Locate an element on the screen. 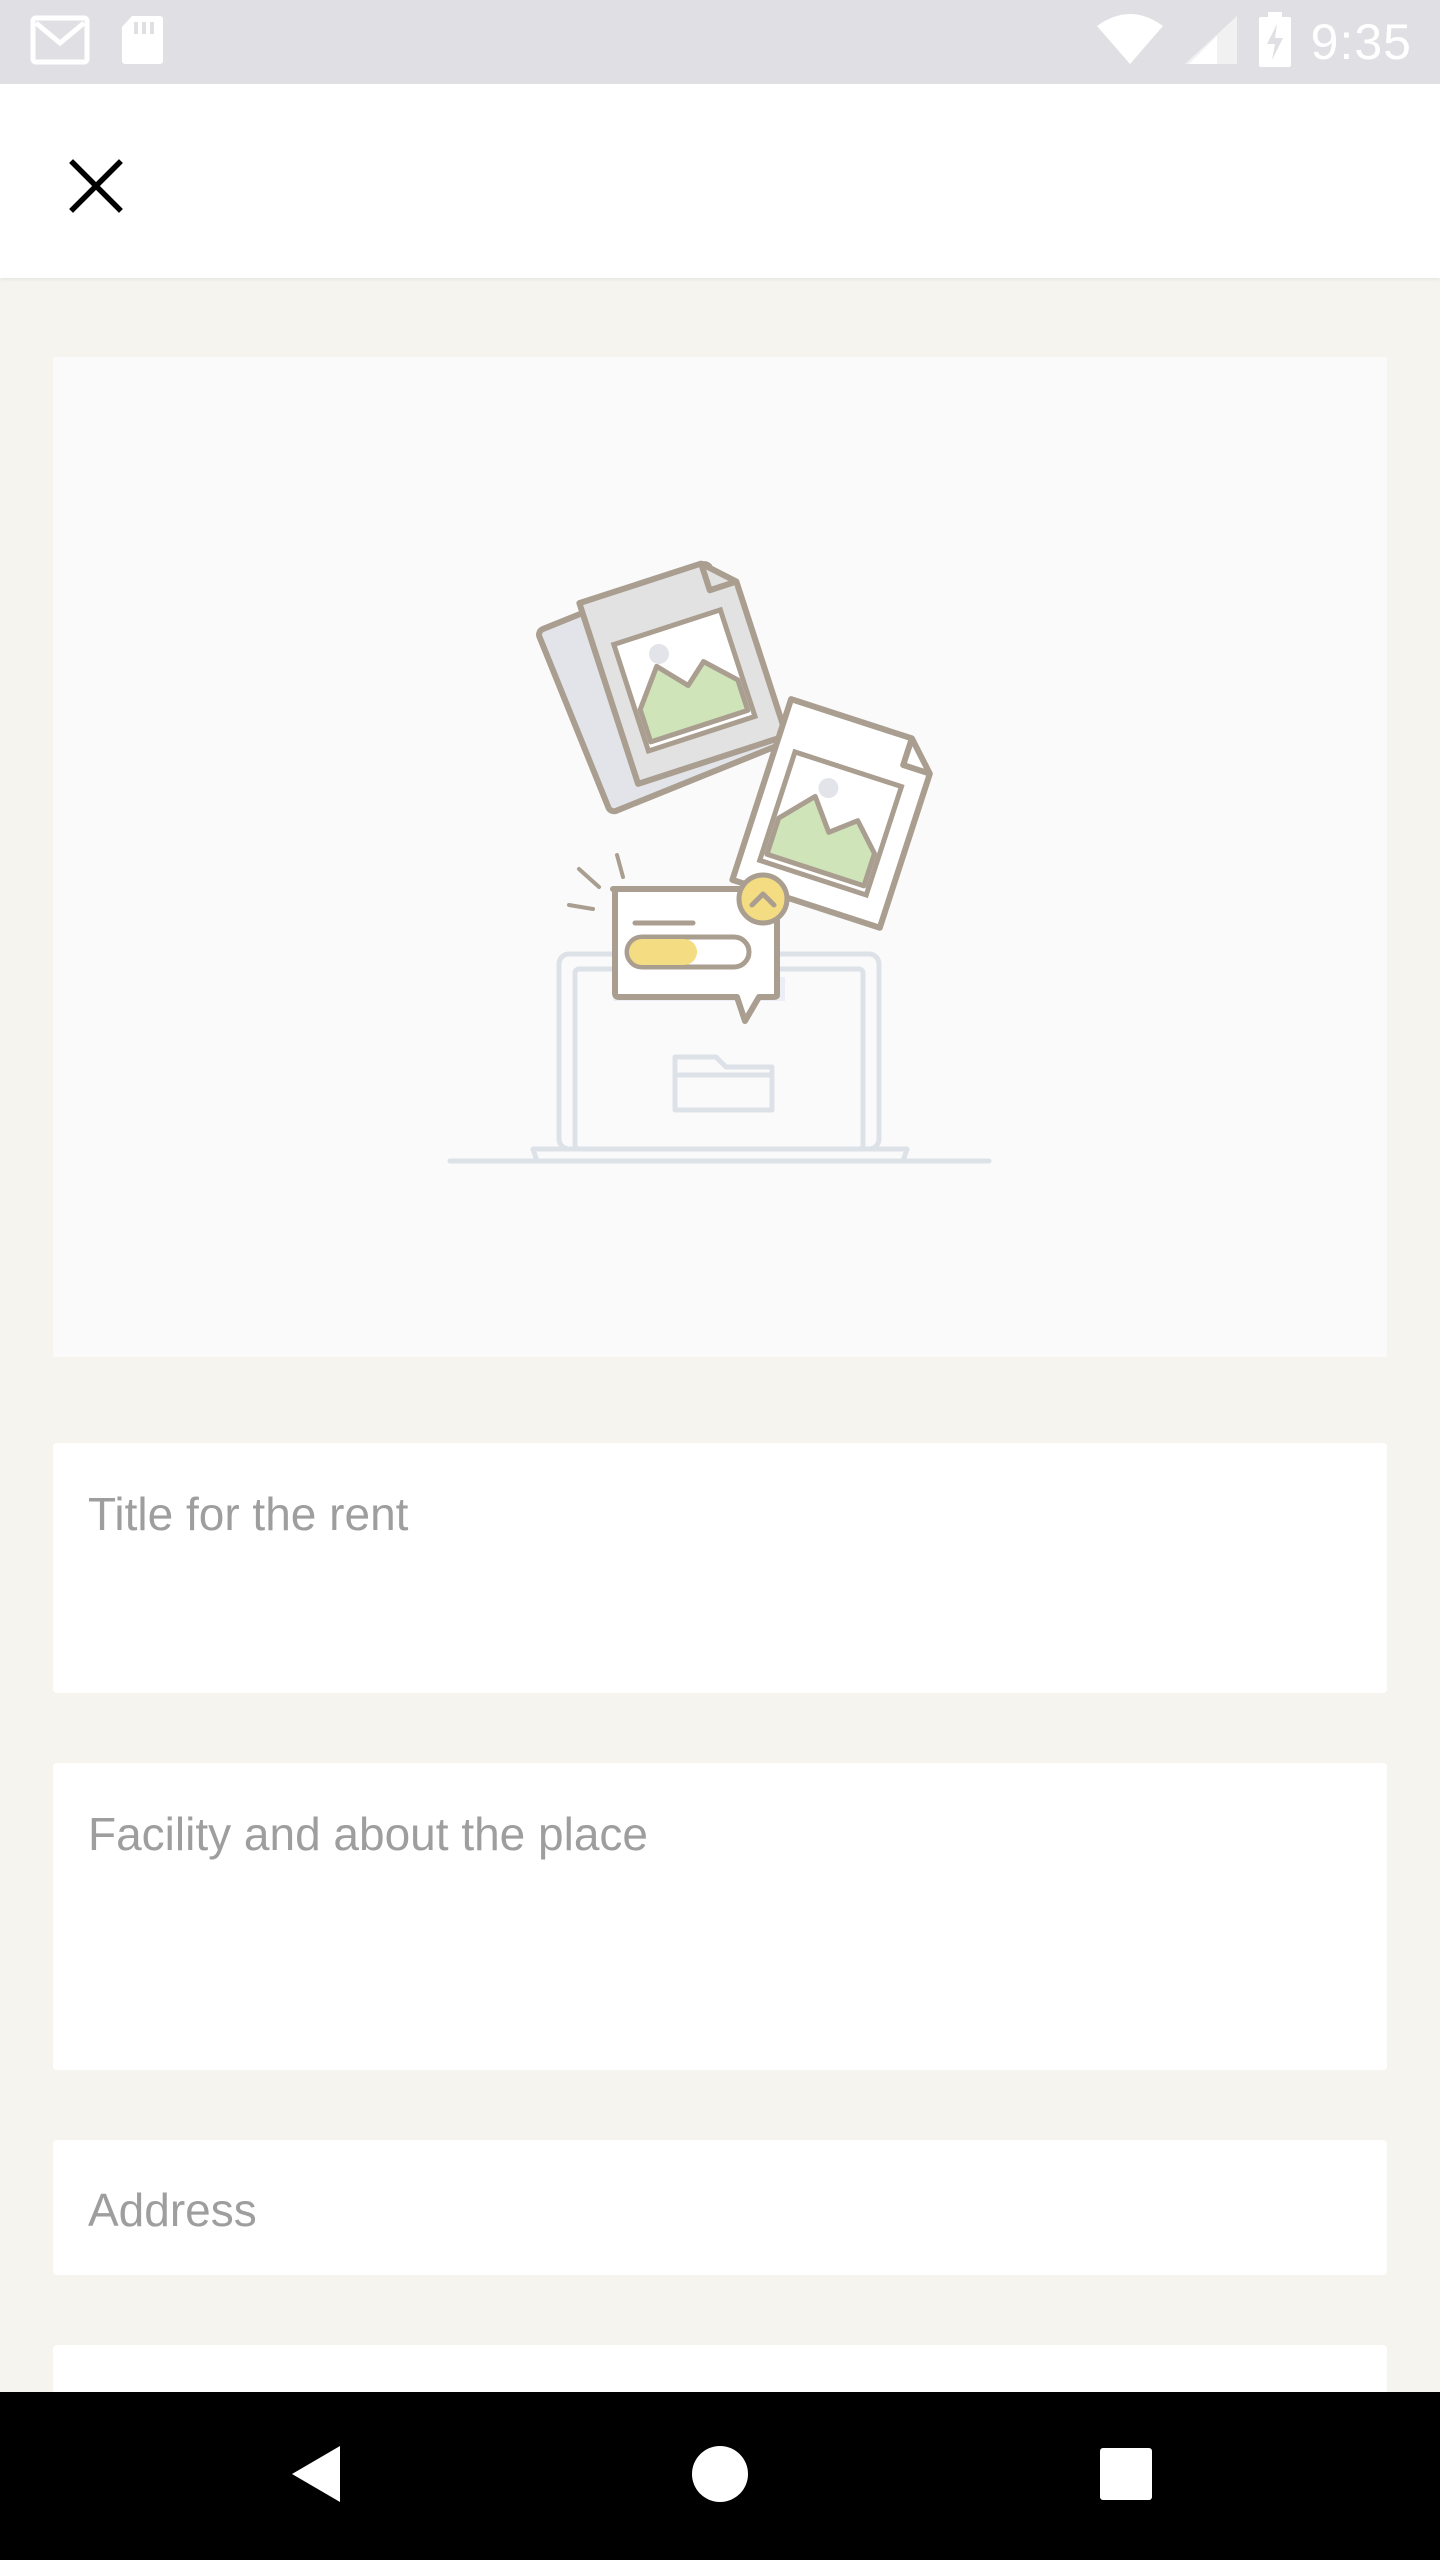  recents-button is located at coordinates (1126, 2476).